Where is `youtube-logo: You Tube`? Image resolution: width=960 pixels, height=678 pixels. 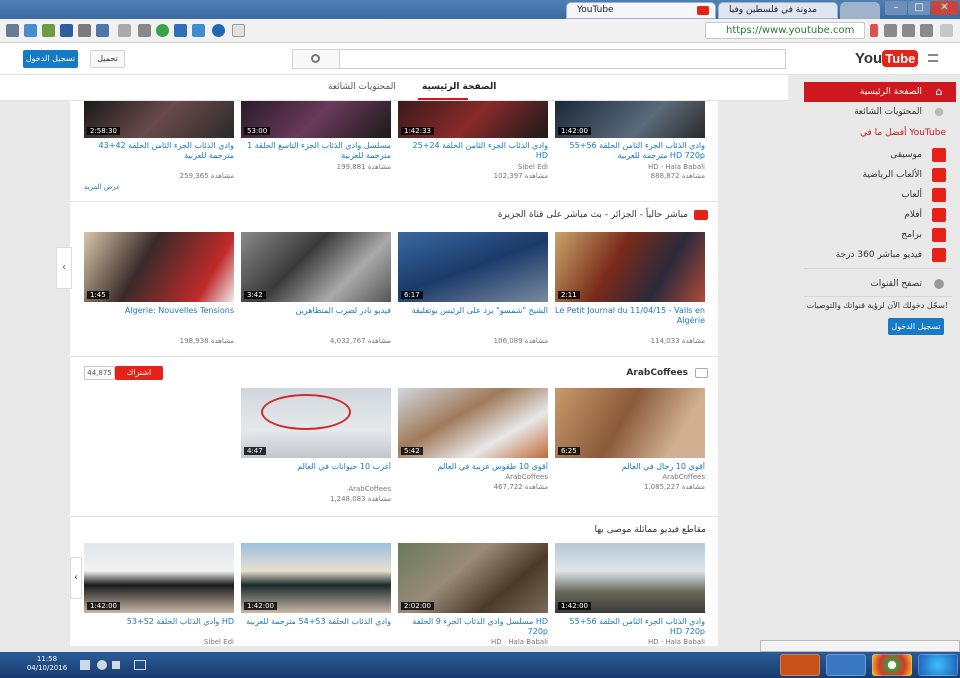 youtube-logo: You Tube is located at coordinates (887, 60).